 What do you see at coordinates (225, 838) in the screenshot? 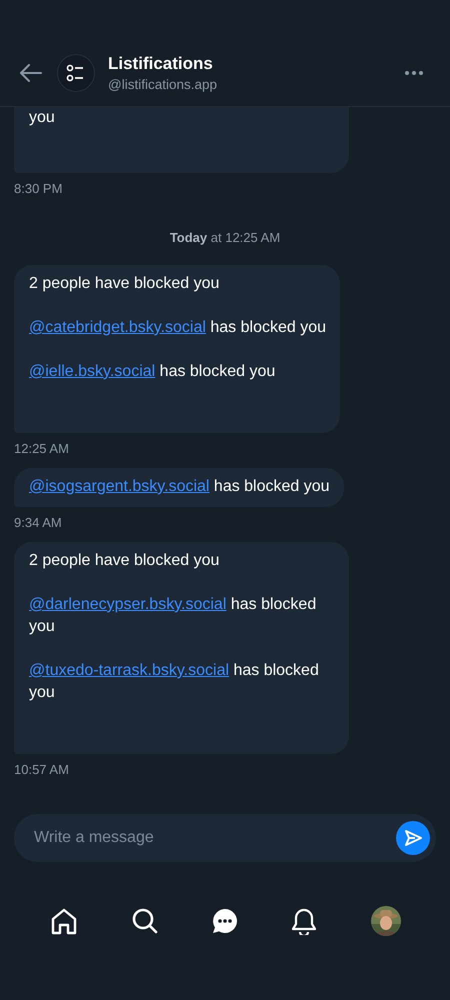
I see `message-field: Write a message` at bounding box center [225, 838].